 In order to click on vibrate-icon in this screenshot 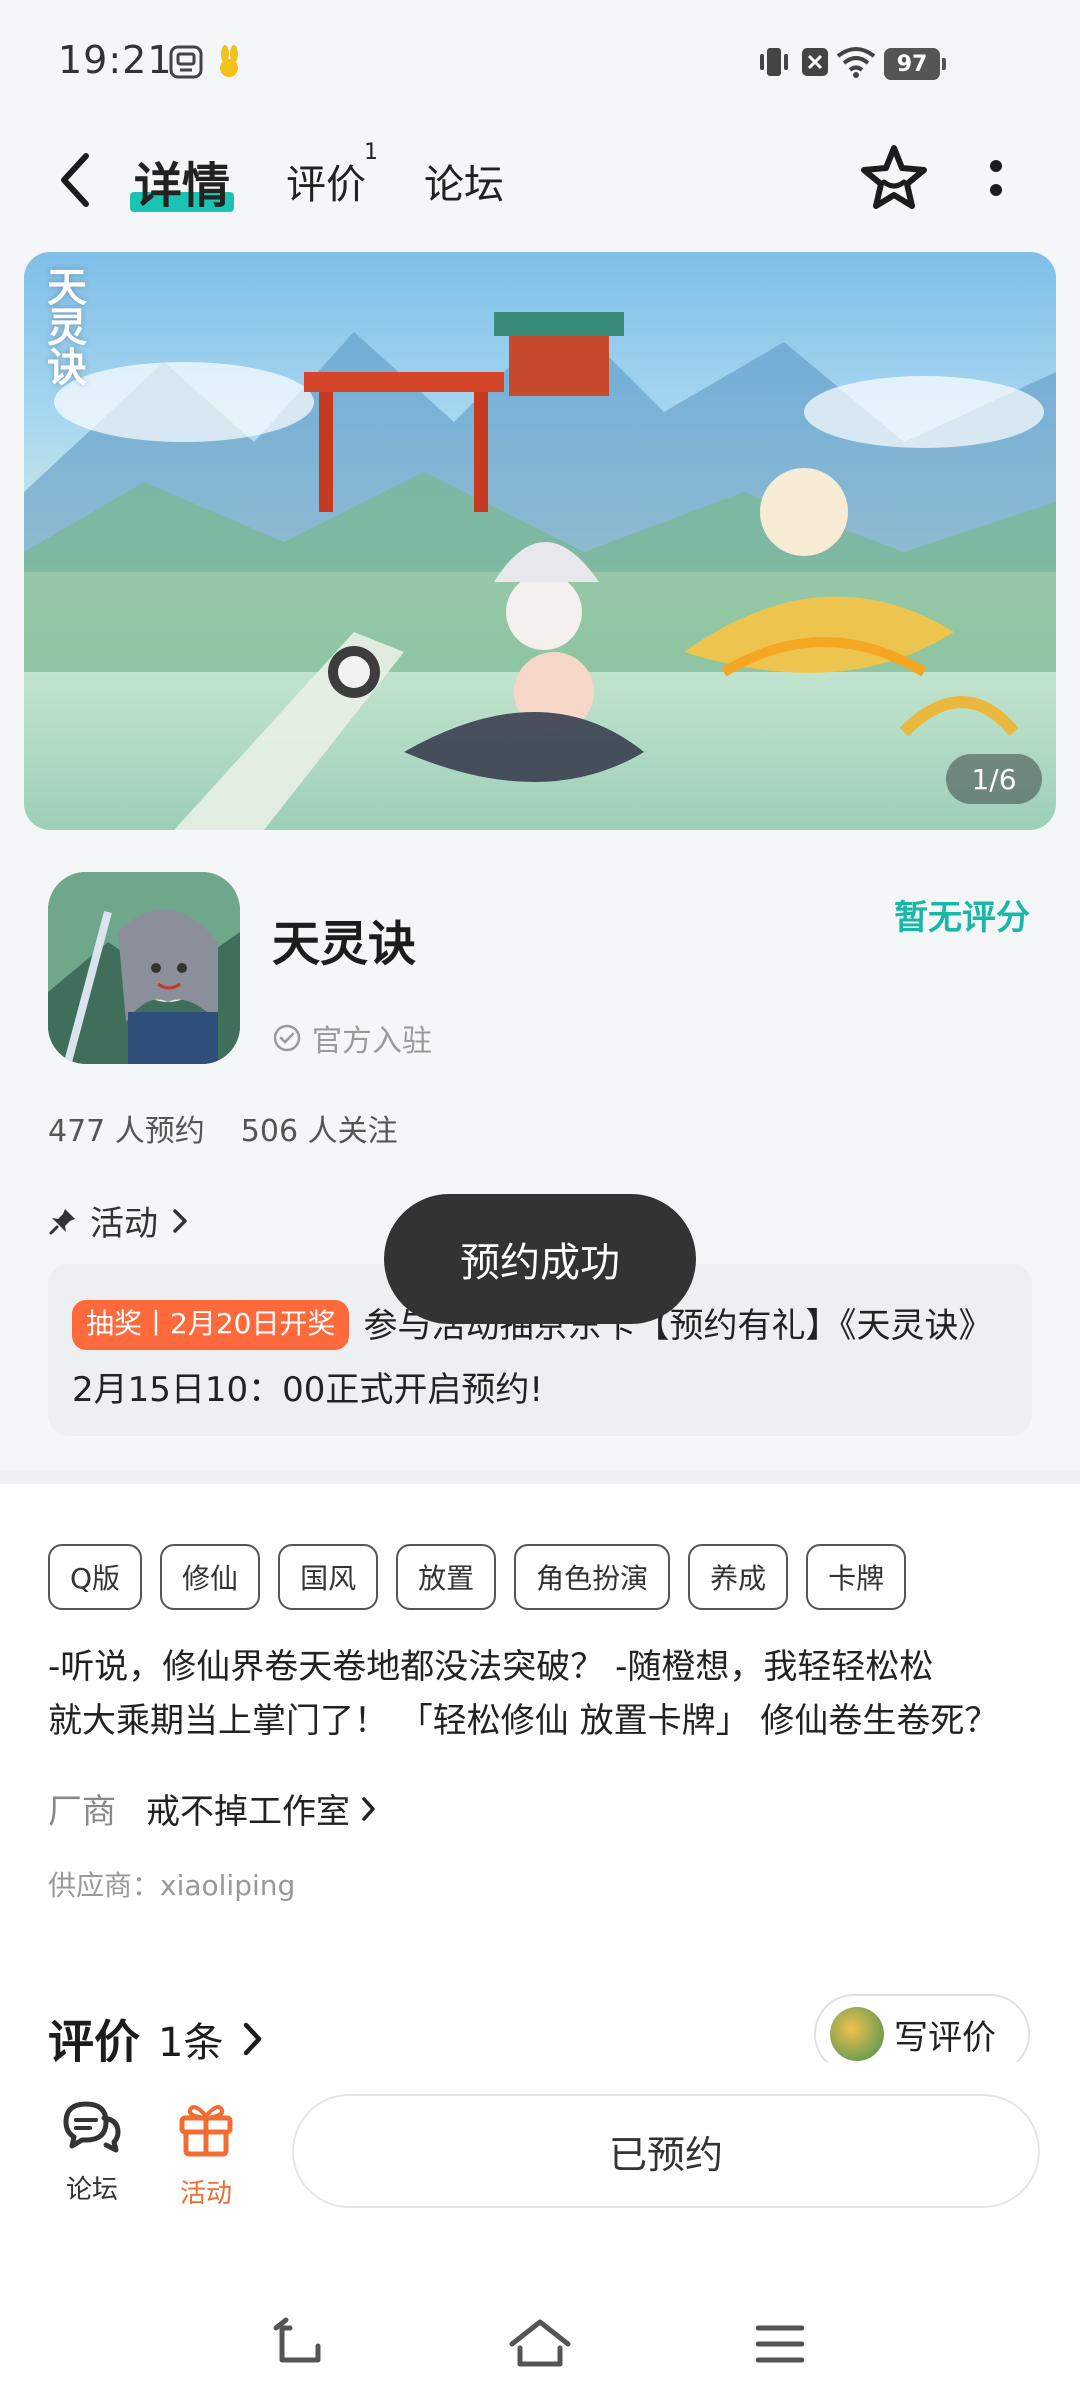, I will do `click(774, 62)`.